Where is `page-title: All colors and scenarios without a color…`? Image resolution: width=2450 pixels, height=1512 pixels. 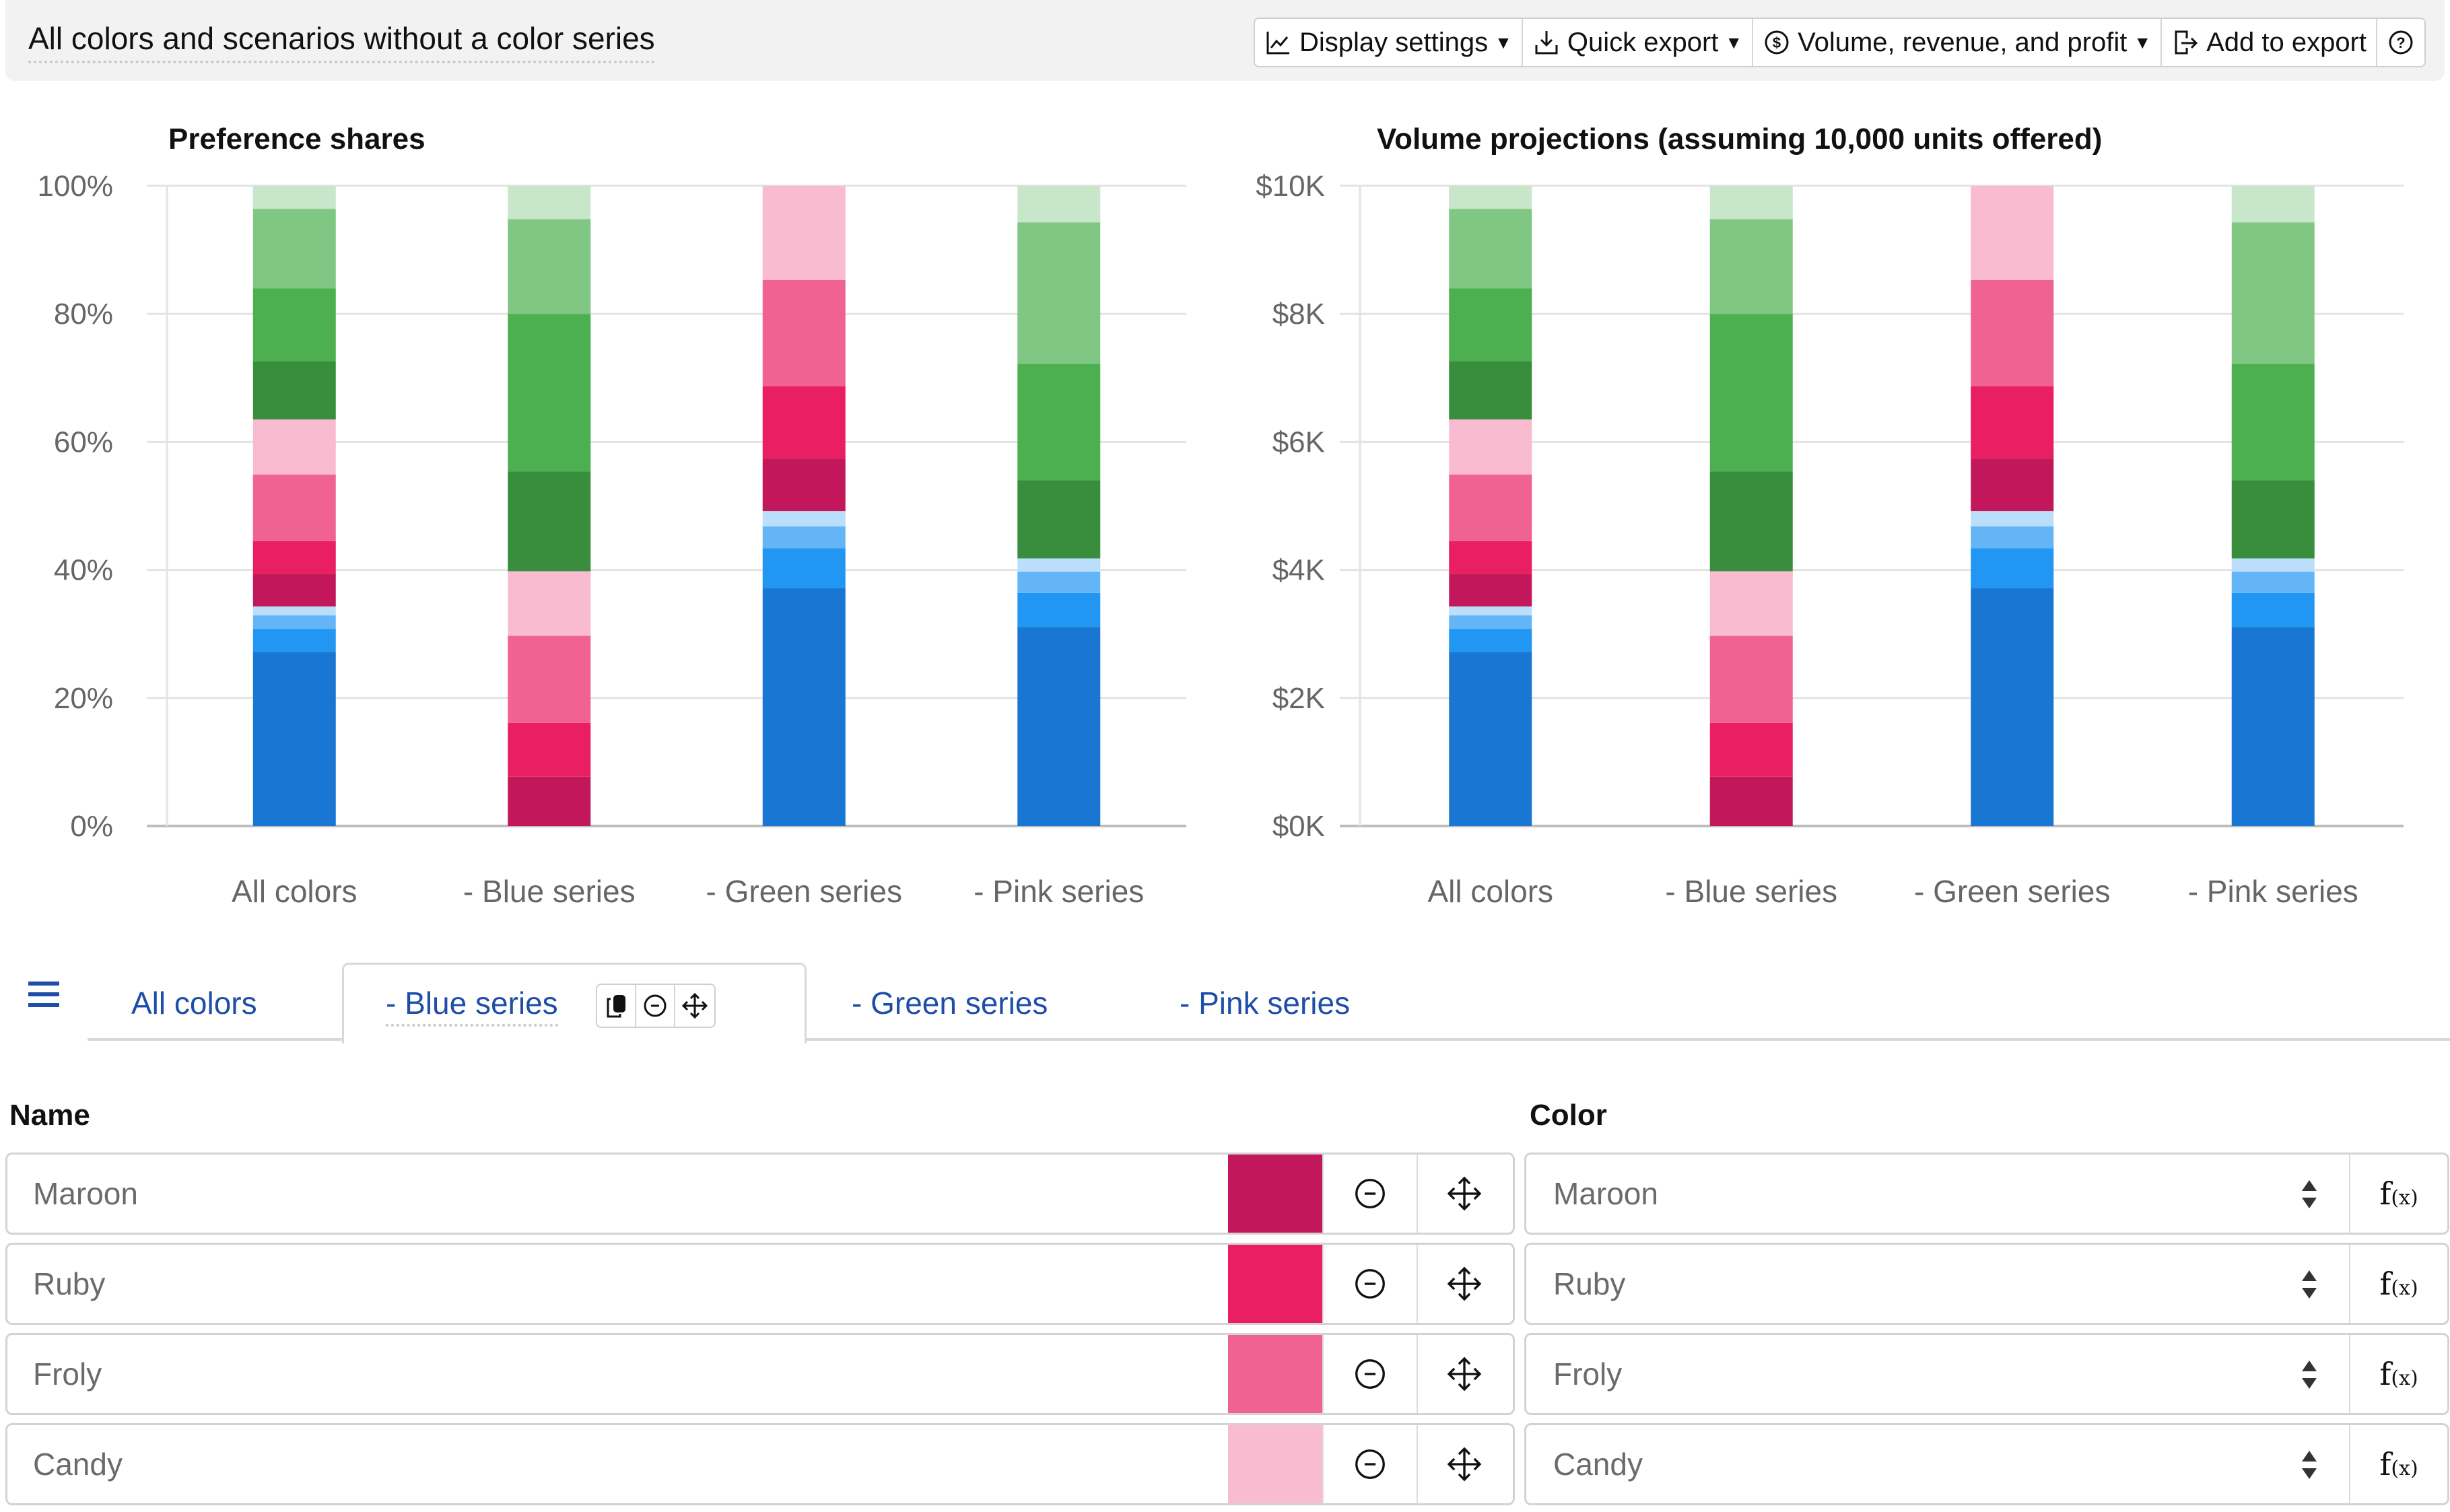 page-title: All colors and scenarios without a color… is located at coordinates (341, 41).